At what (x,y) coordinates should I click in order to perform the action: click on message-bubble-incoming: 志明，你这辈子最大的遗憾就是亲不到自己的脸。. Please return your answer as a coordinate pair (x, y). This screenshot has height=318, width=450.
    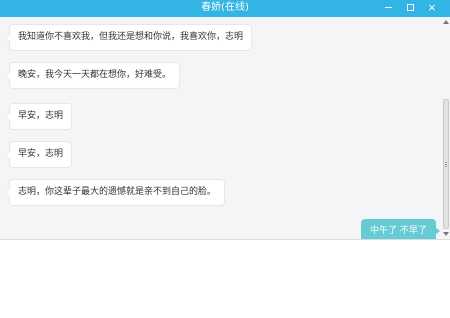
    Looking at the image, I should click on (115, 192).